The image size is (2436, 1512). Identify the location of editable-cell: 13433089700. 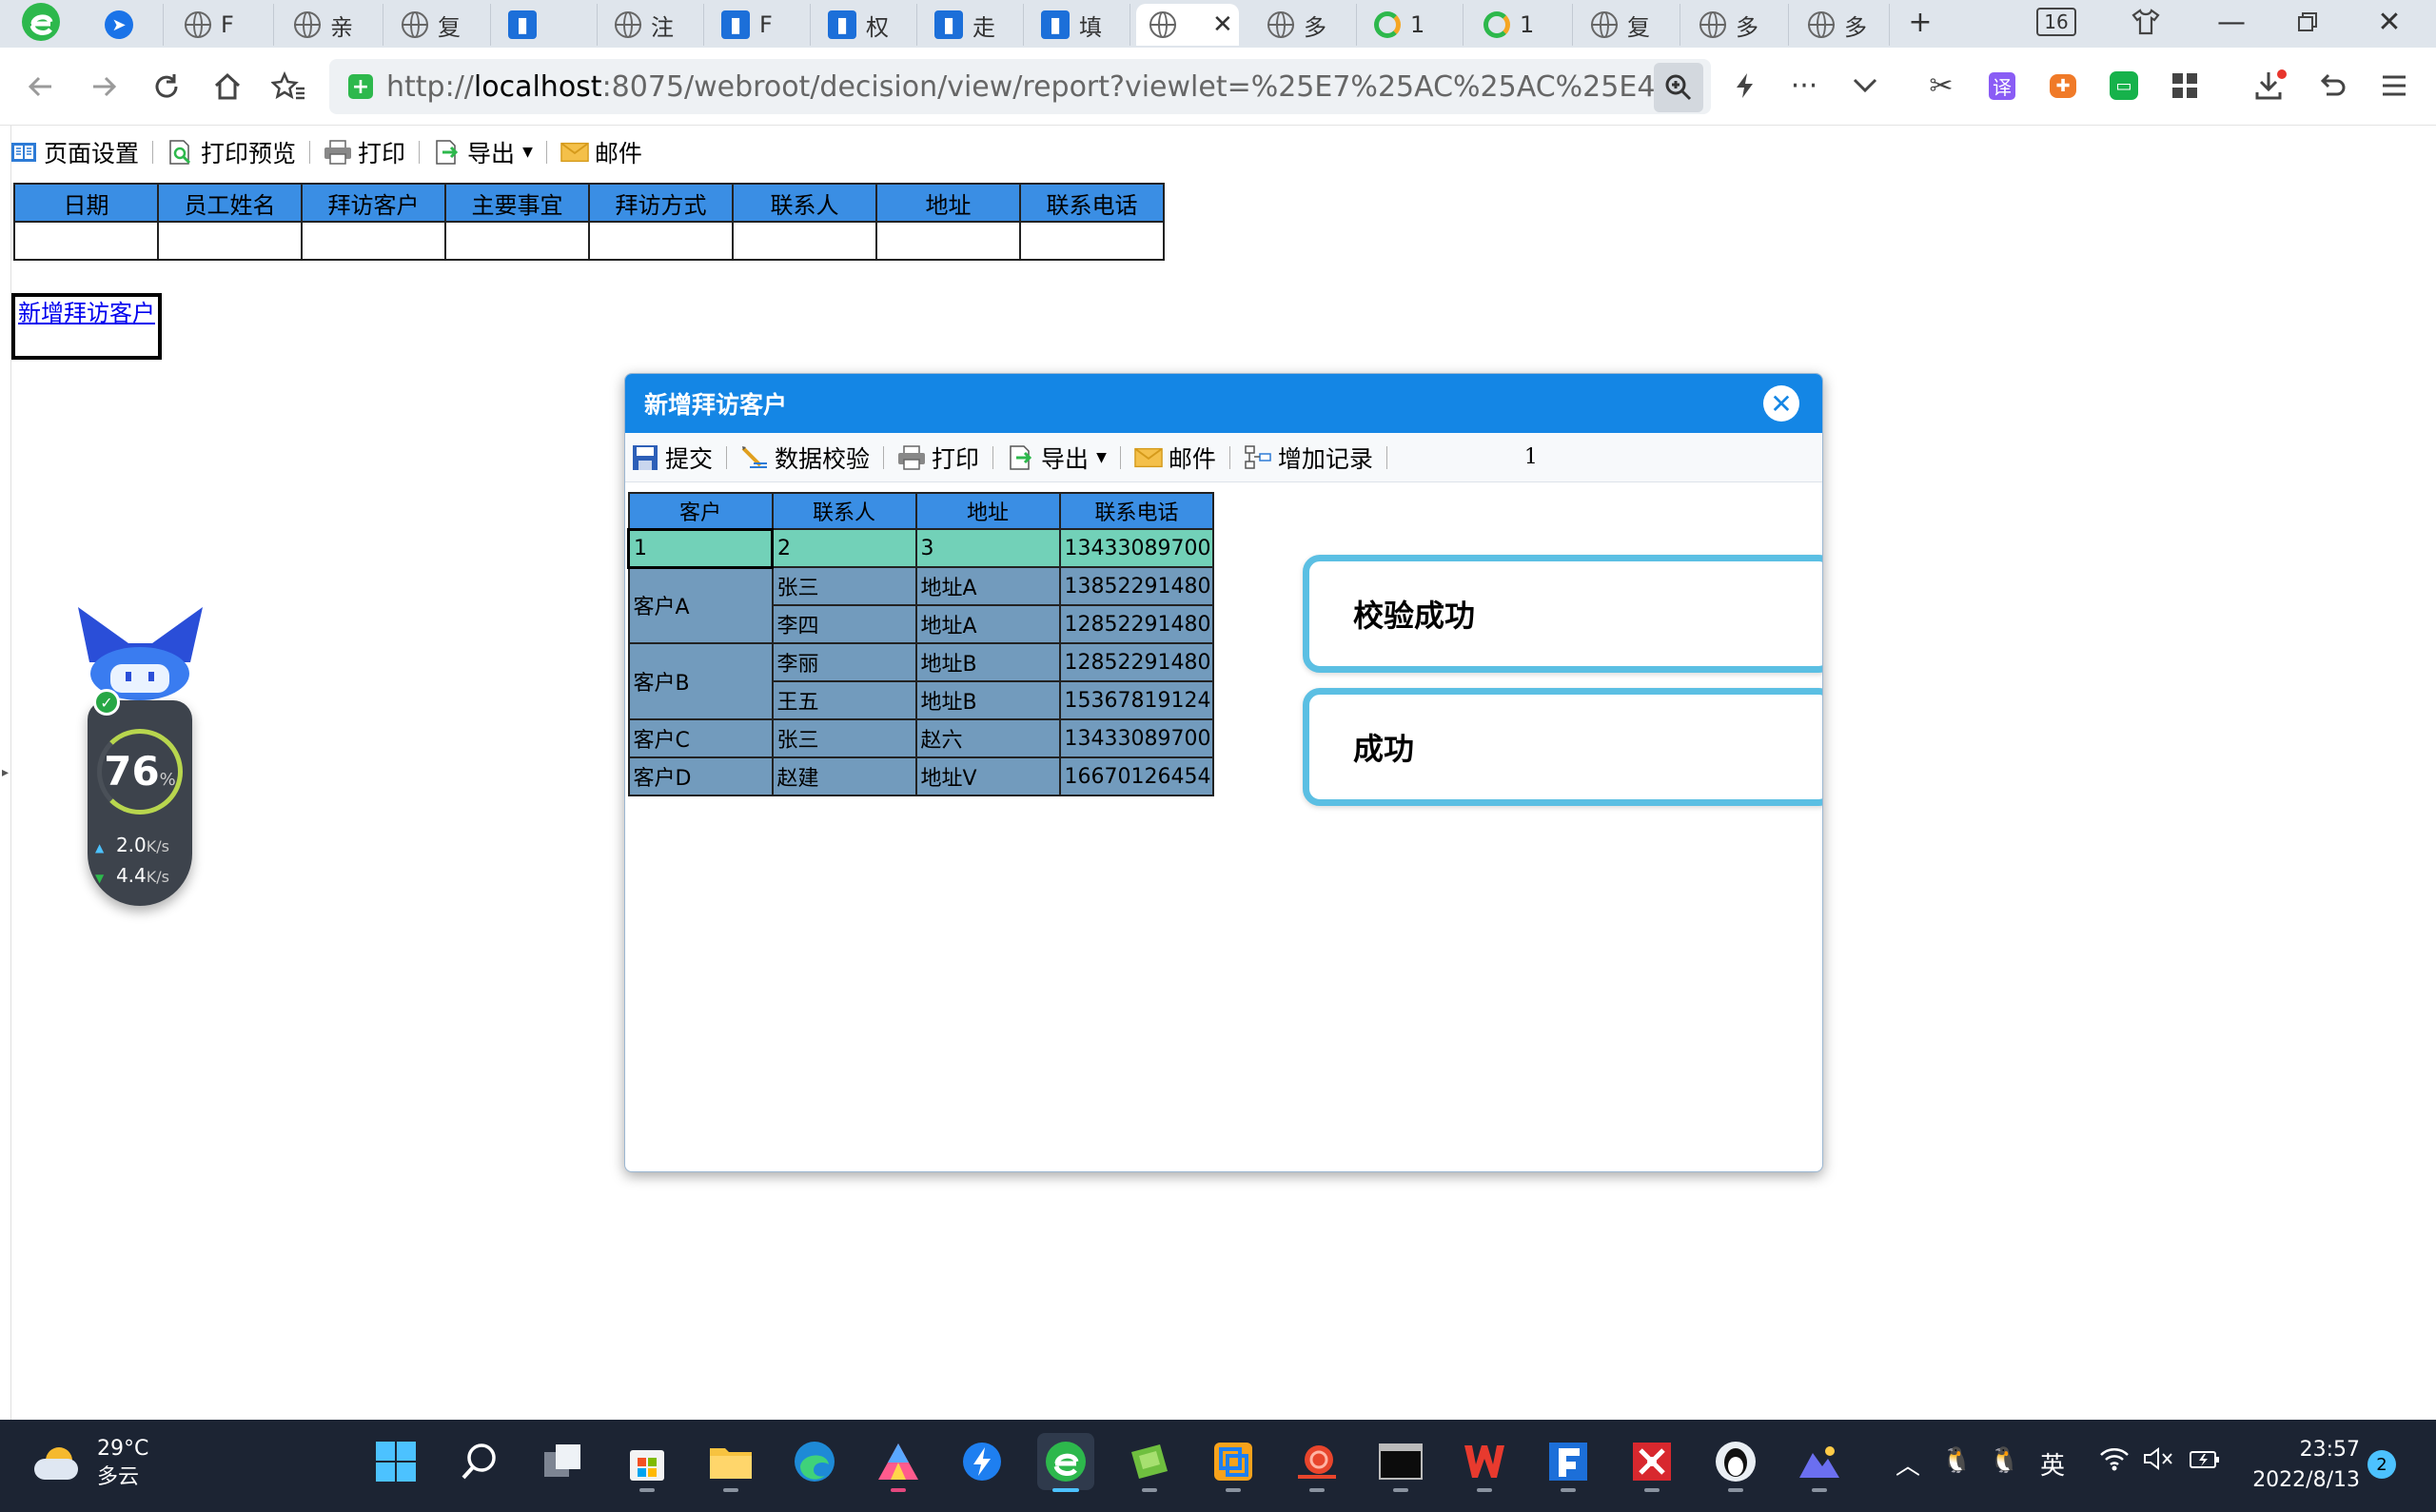
(1136, 548).